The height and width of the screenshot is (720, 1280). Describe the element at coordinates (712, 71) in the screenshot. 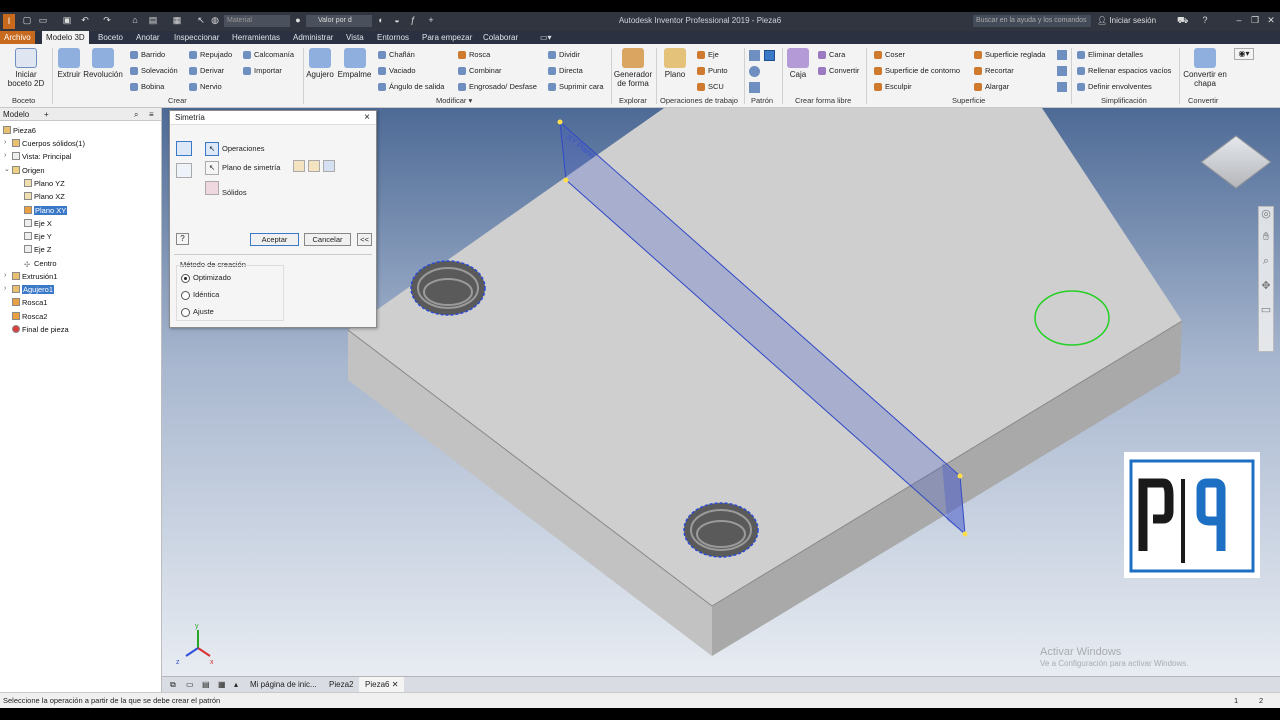

I see `point-button: Punto` at that location.